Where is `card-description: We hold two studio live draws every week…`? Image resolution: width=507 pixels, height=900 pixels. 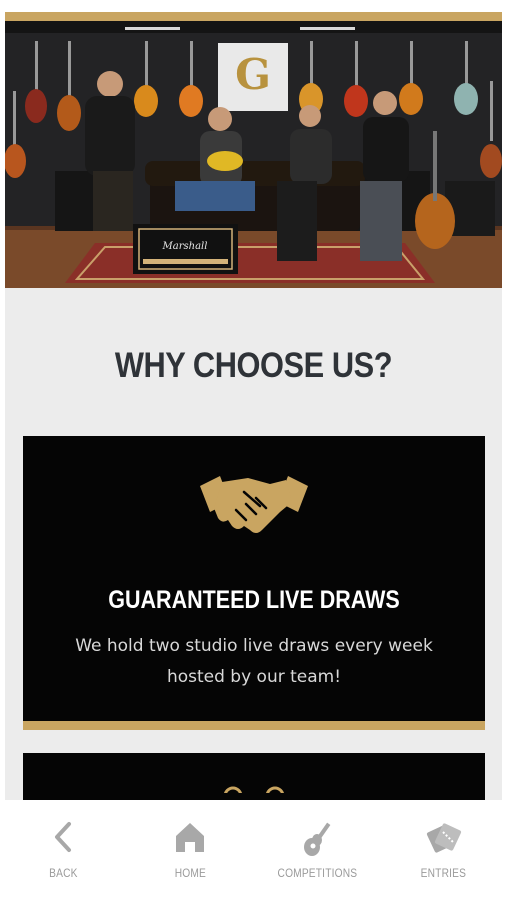
card-description: We hold two studio live draws every week… is located at coordinates (254, 661).